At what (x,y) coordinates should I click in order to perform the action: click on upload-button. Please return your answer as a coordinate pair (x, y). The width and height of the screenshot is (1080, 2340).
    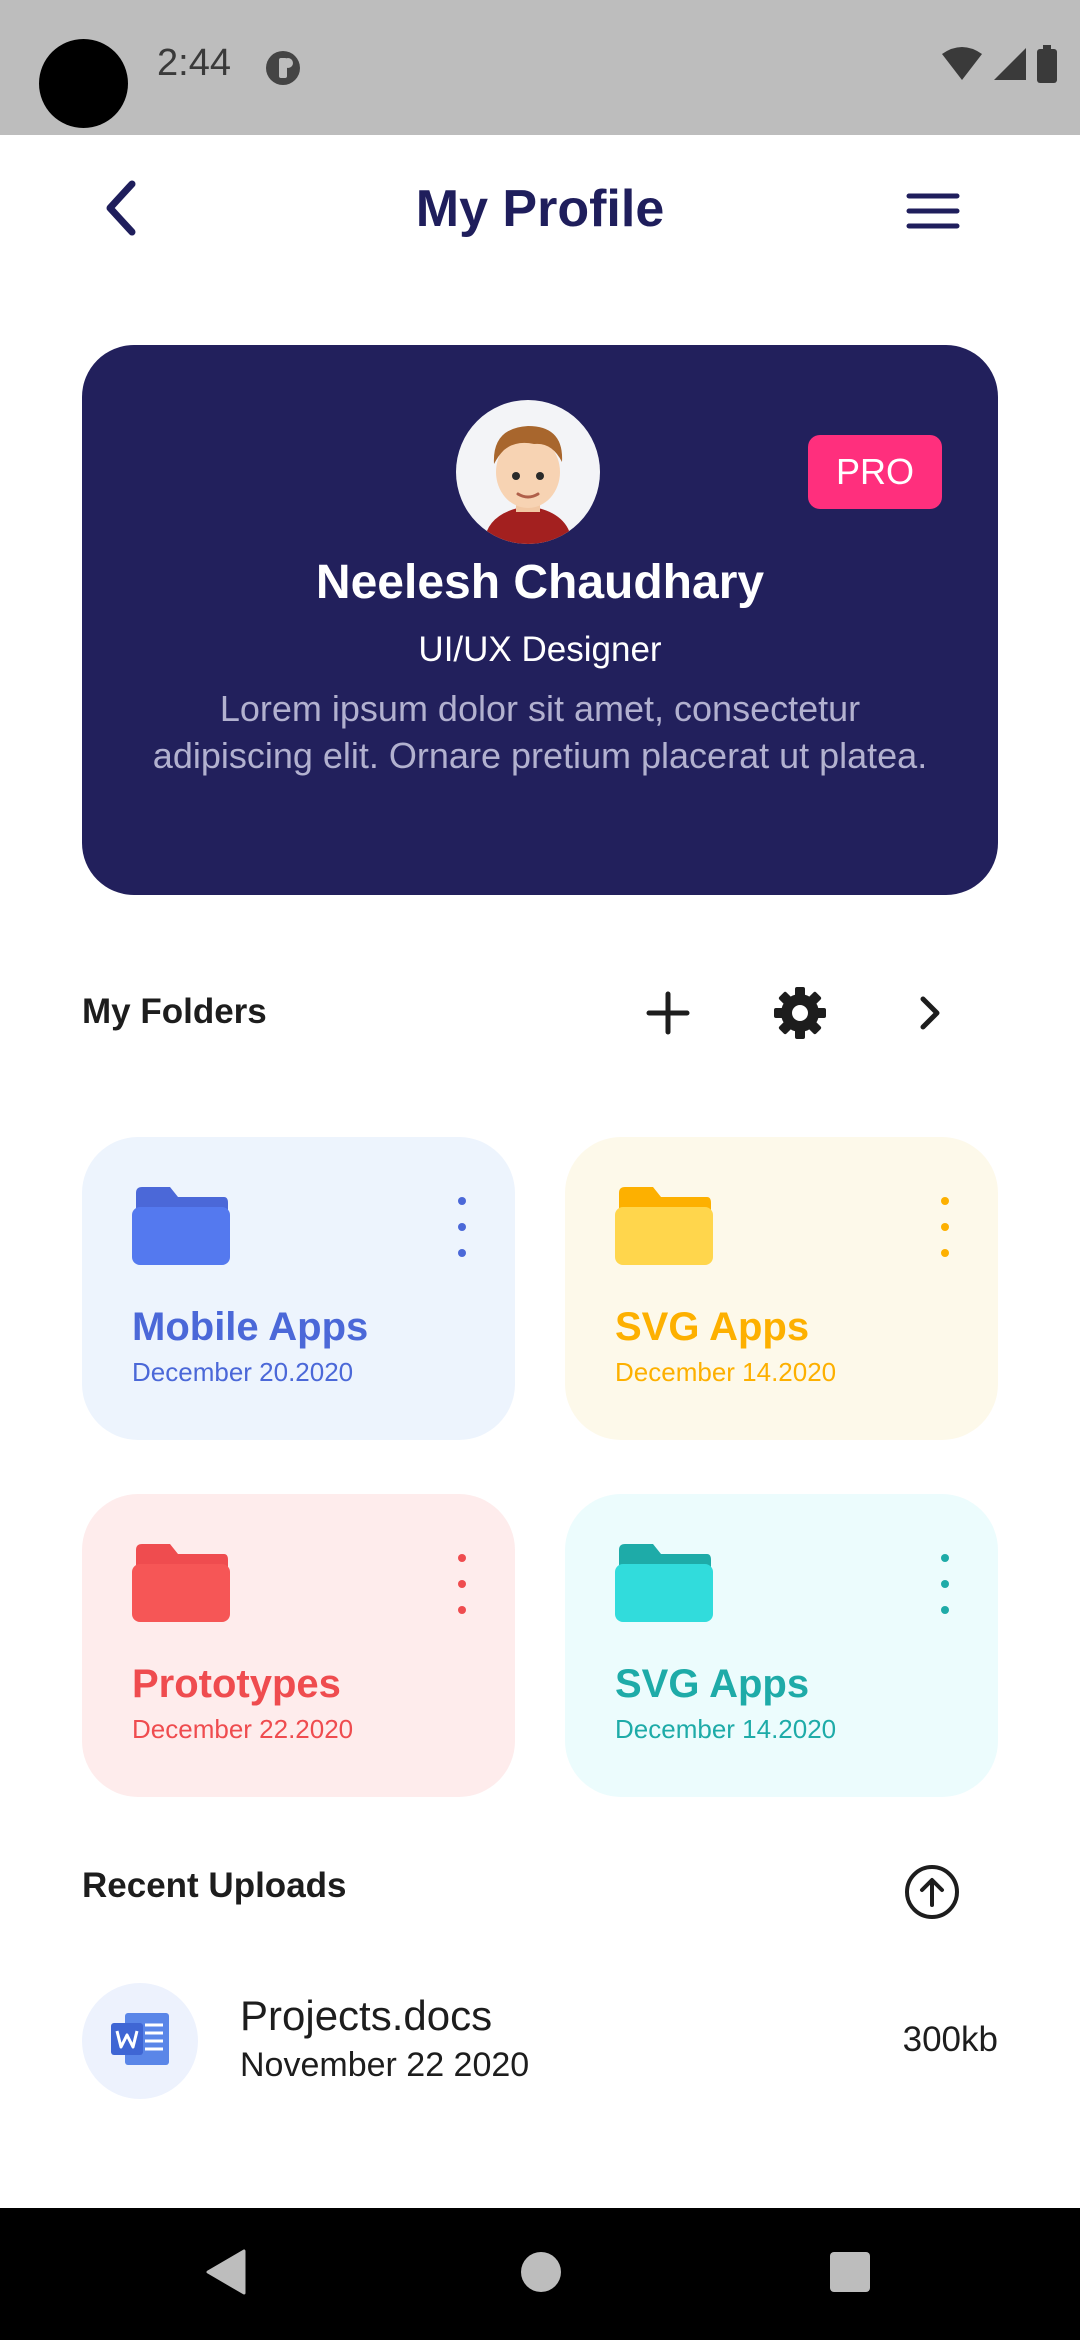
    Looking at the image, I should click on (932, 1894).